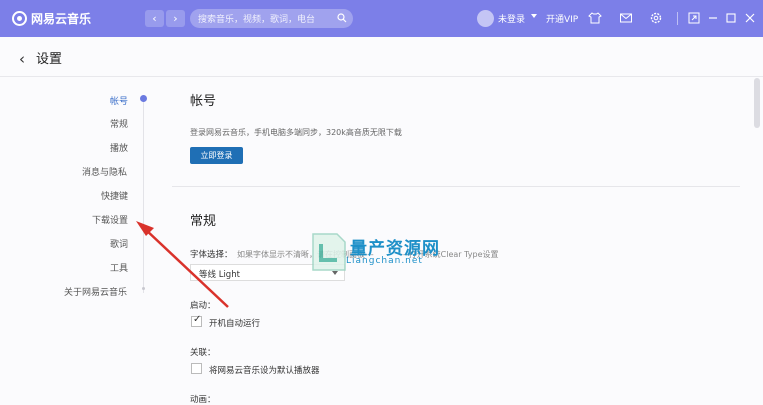  What do you see at coordinates (626, 18) in the screenshot?
I see `mail-icon` at bounding box center [626, 18].